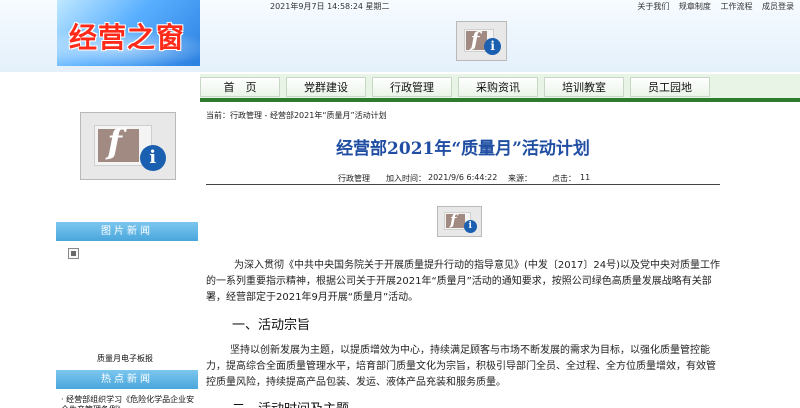 The width and height of the screenshot is (800, 408). What do you see at coordinates (127, 231) in the screenshot?
I see `pic-news-header: 图片新闻` at bounding box center [127, 231].